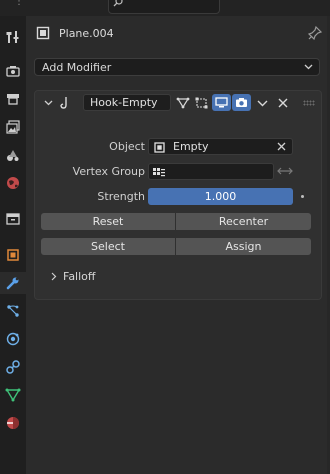 This screenshot has width=330, height=474. I want to click on tab-render, so click(13, 71).